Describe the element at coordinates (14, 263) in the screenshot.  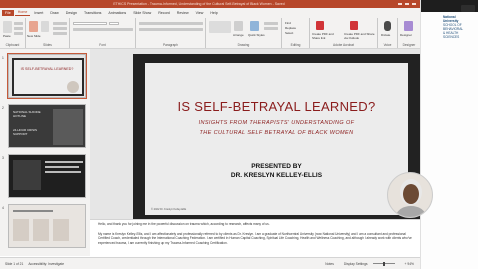
I see `slide-counter: Slide 1 of 21` at that location.